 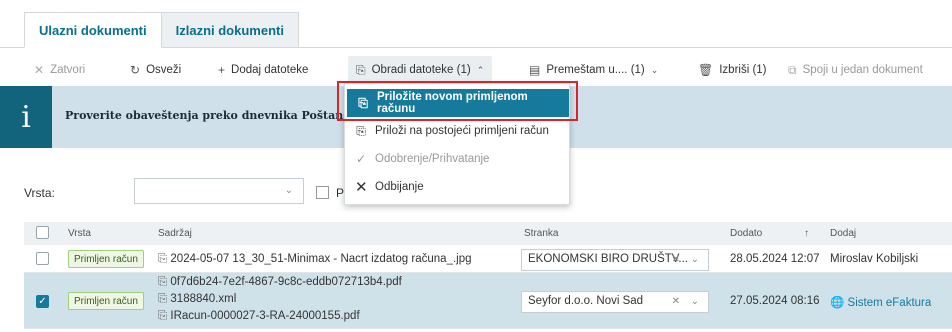 What do you see at coordinates (39, 70) in the screenshot?
I see `close-icon: ✕` at bounding box center [39, 70].